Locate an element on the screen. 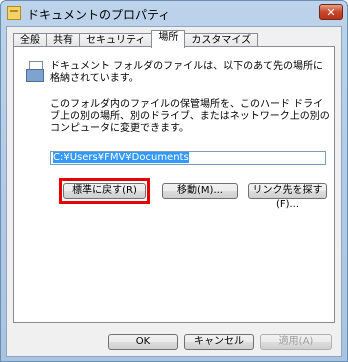 The width and height of the screenshot is (348, 362). title-bar: ドキュメントのプロパティ ✕ is located at coordinates (174, 14).